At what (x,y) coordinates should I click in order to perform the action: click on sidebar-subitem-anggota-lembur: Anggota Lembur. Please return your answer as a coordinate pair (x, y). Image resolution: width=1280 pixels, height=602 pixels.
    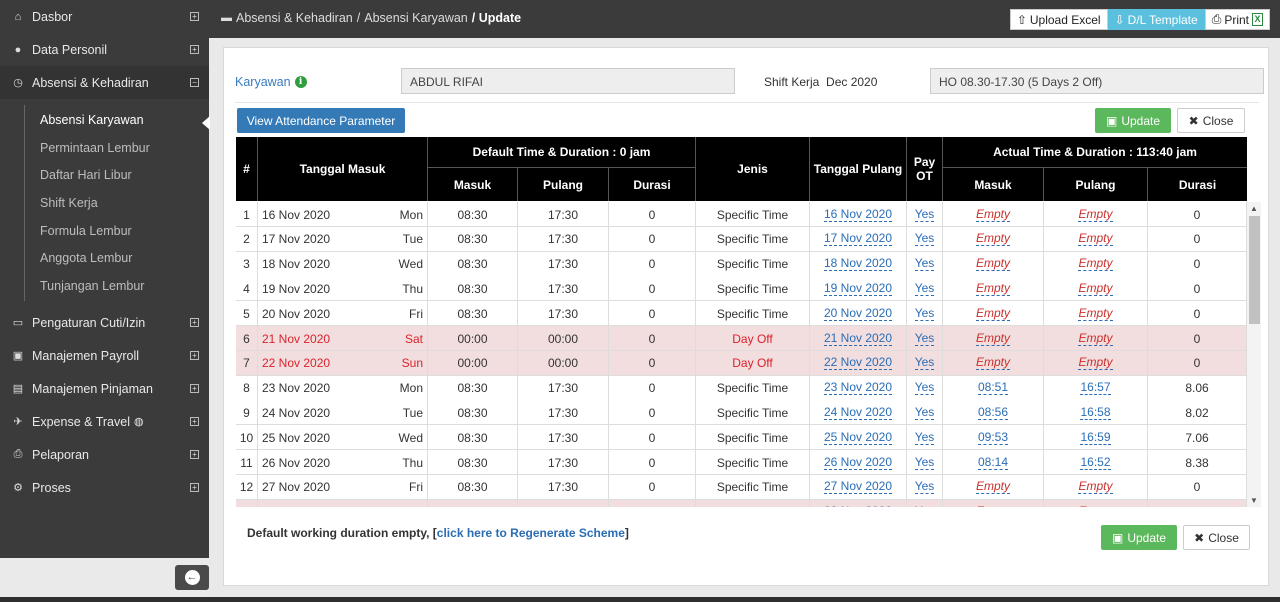
    Looking at the image, I should click on (104, 257).